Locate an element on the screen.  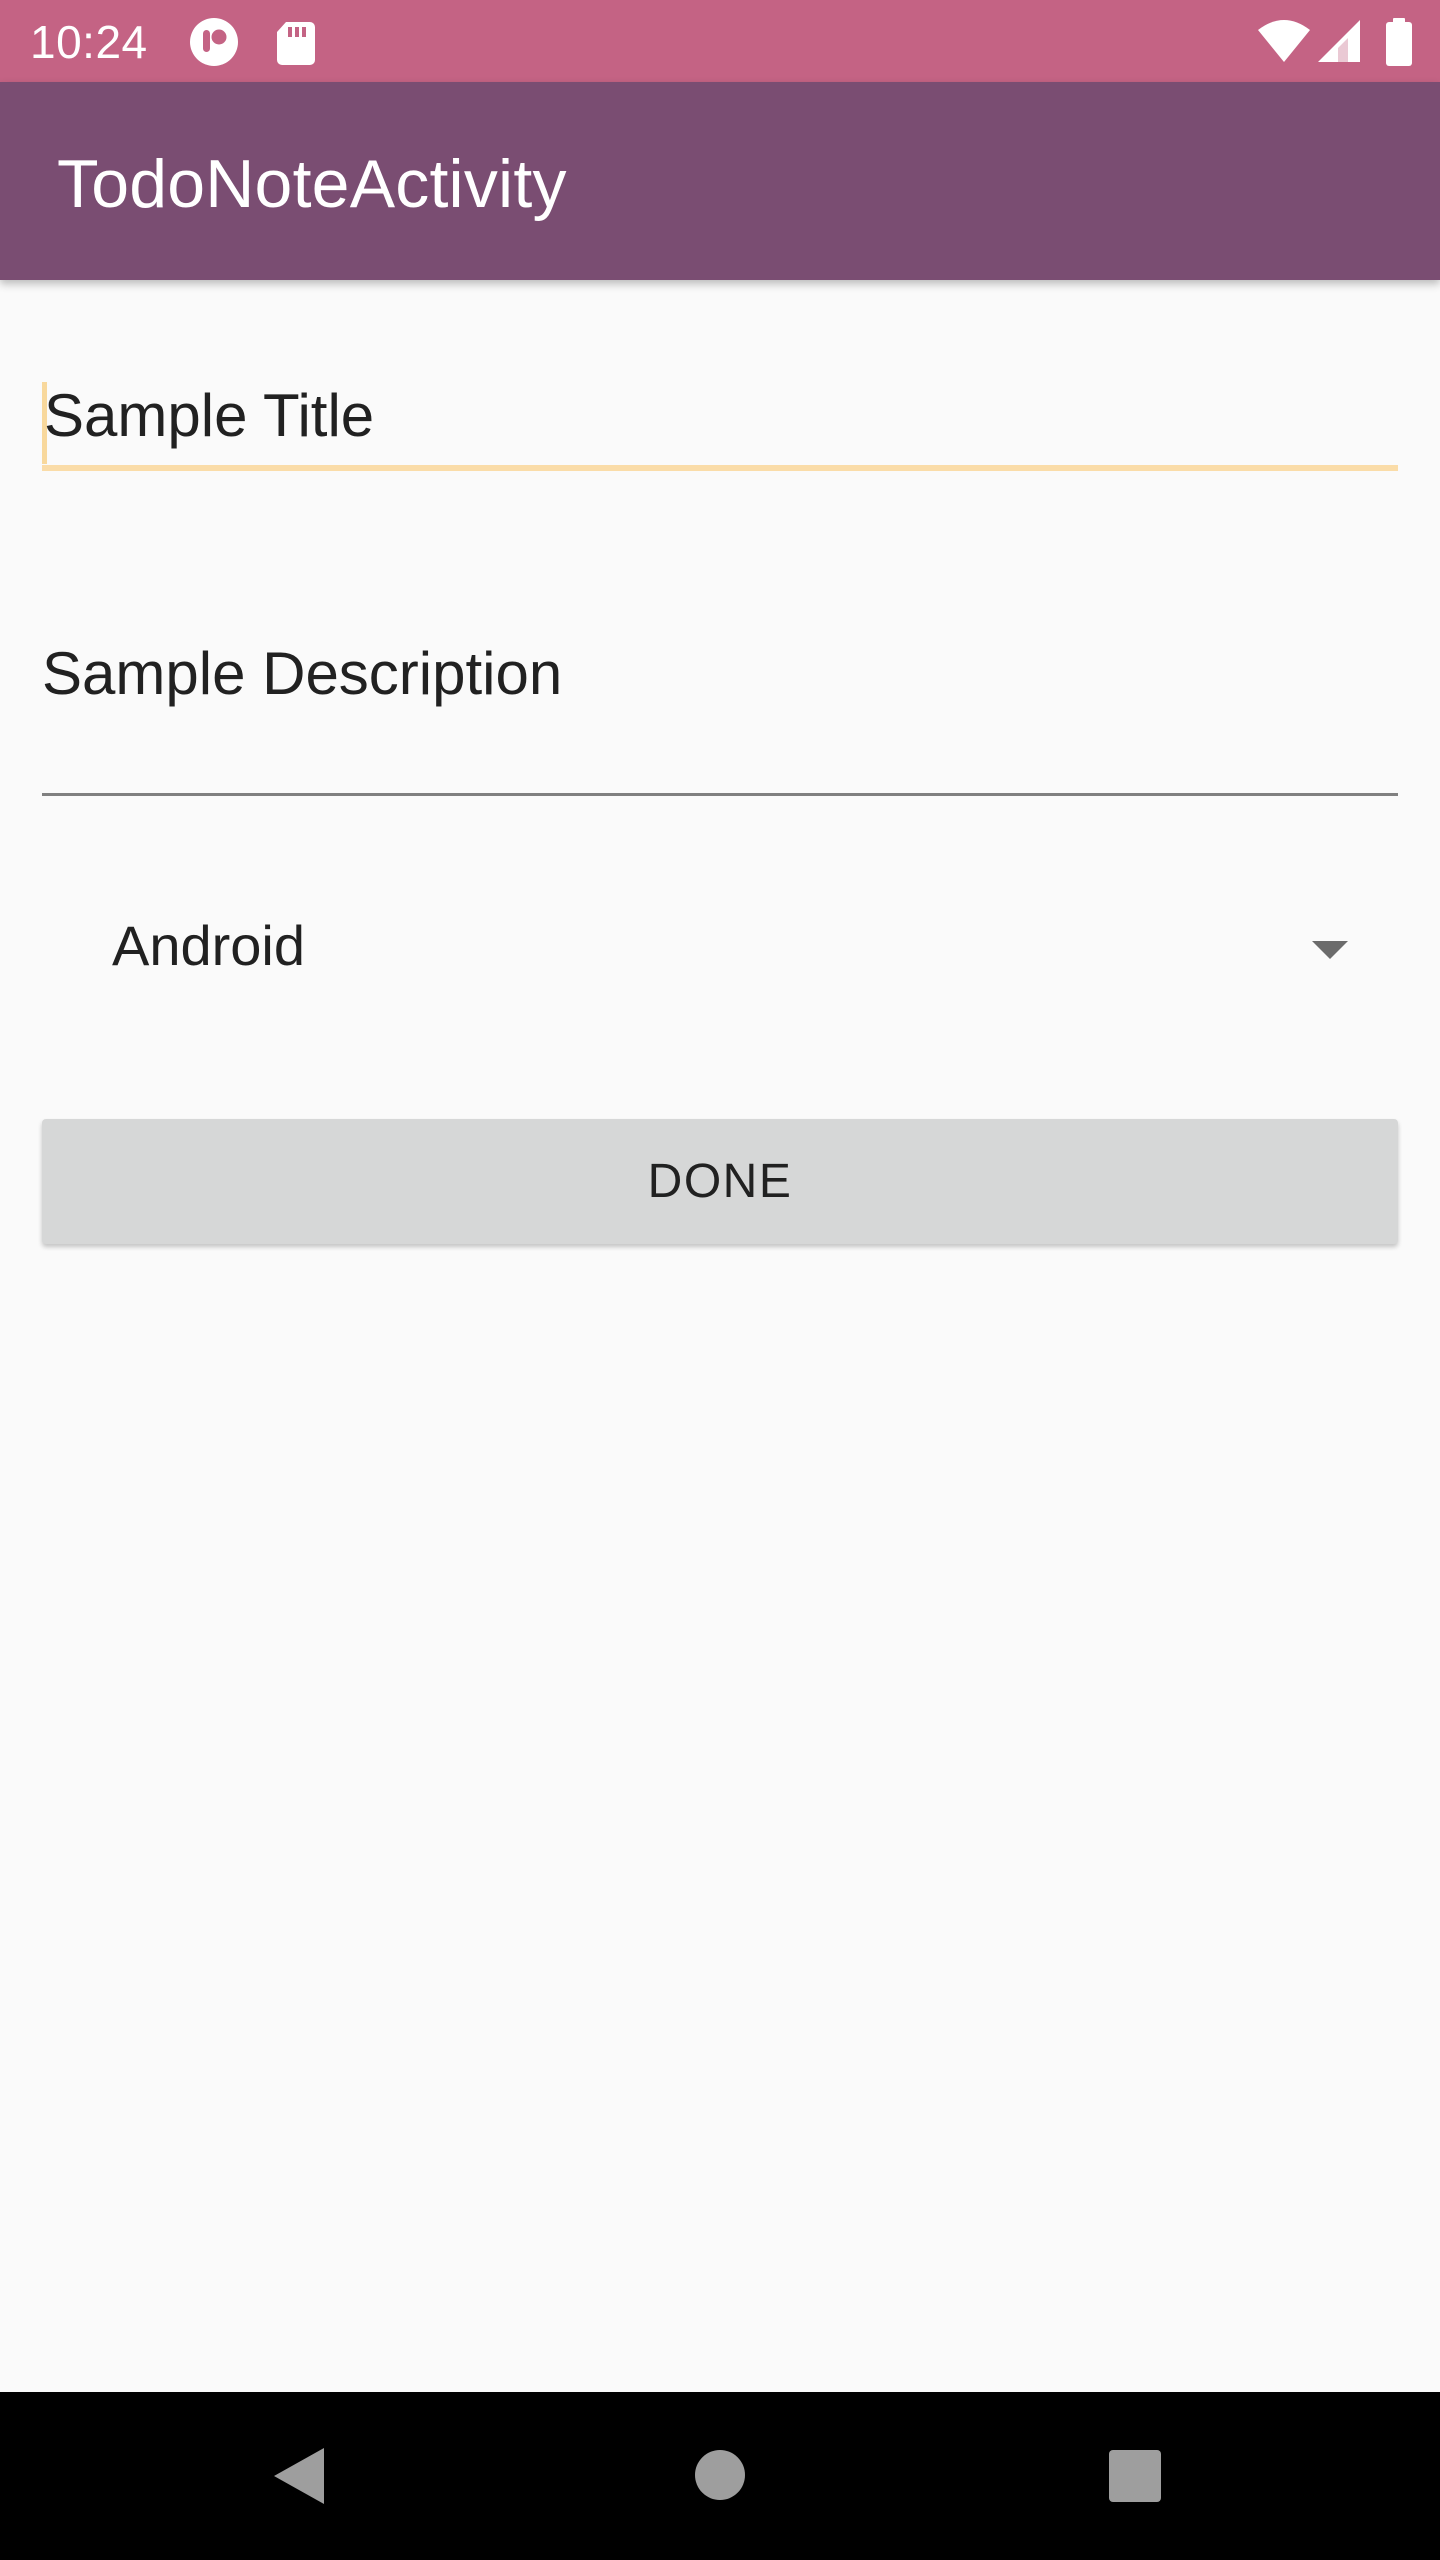
back-icon is located at coordinates (299, 2476).